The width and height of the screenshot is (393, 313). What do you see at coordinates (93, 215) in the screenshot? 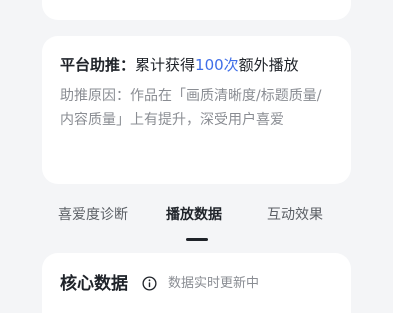
I see `tab-favorability-diagnosis: 喜爱度诊断` at bounding box center [93, 215].